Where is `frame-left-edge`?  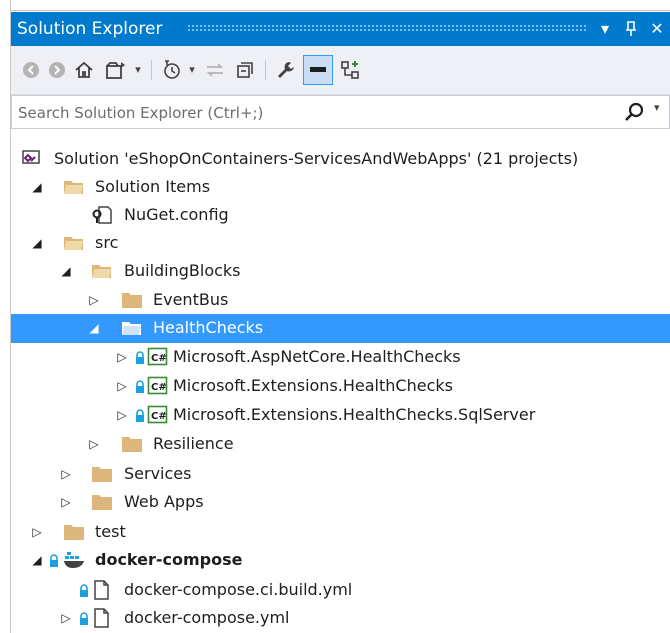
frame-left-edge is located at coordinates (5, 316).